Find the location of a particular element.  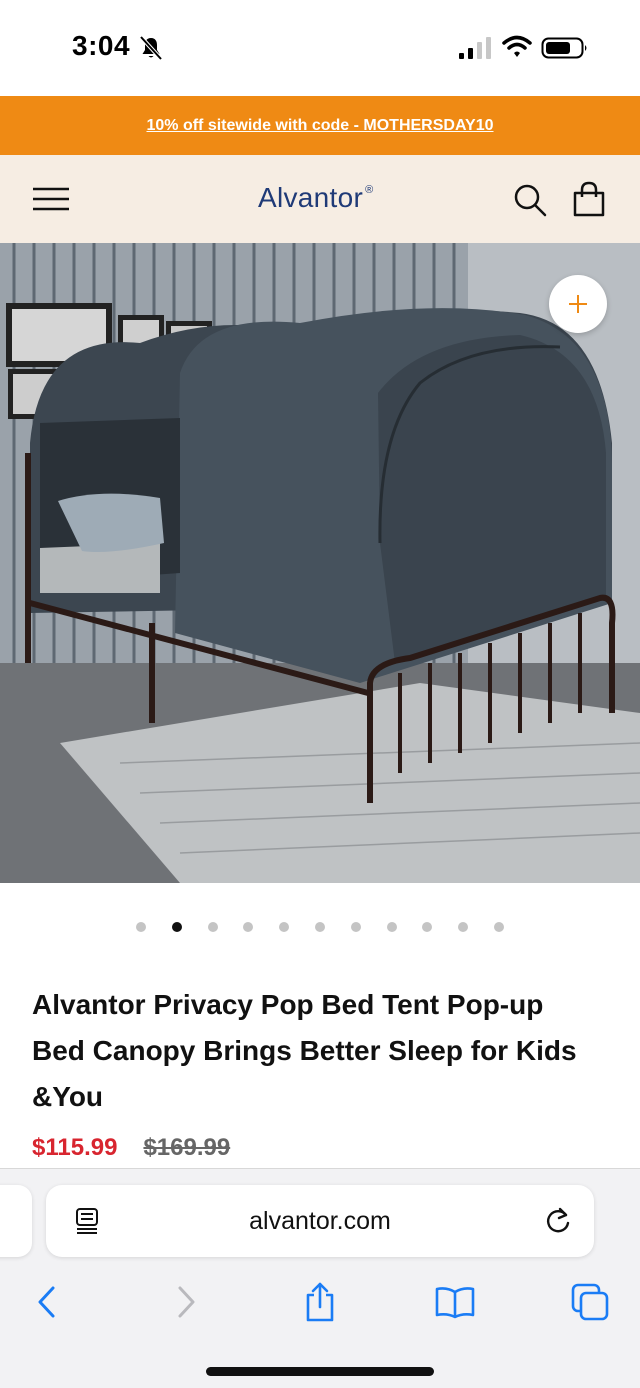

site-header: Alvantor ® is located at coordinates (320, 199).